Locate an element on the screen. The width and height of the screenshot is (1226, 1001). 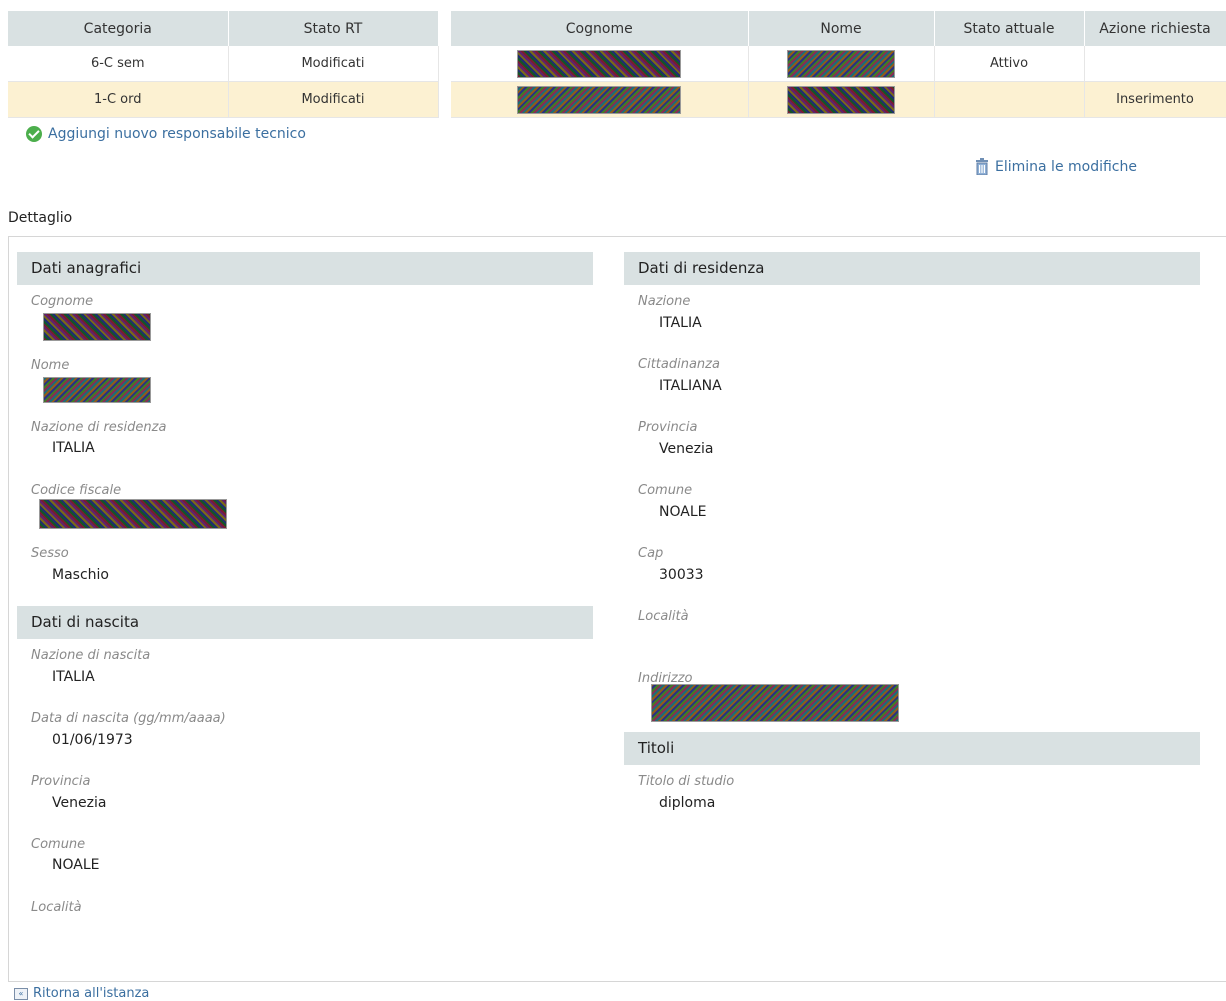
value-titolo-studio: diploma is located at coordinates (687, 803).